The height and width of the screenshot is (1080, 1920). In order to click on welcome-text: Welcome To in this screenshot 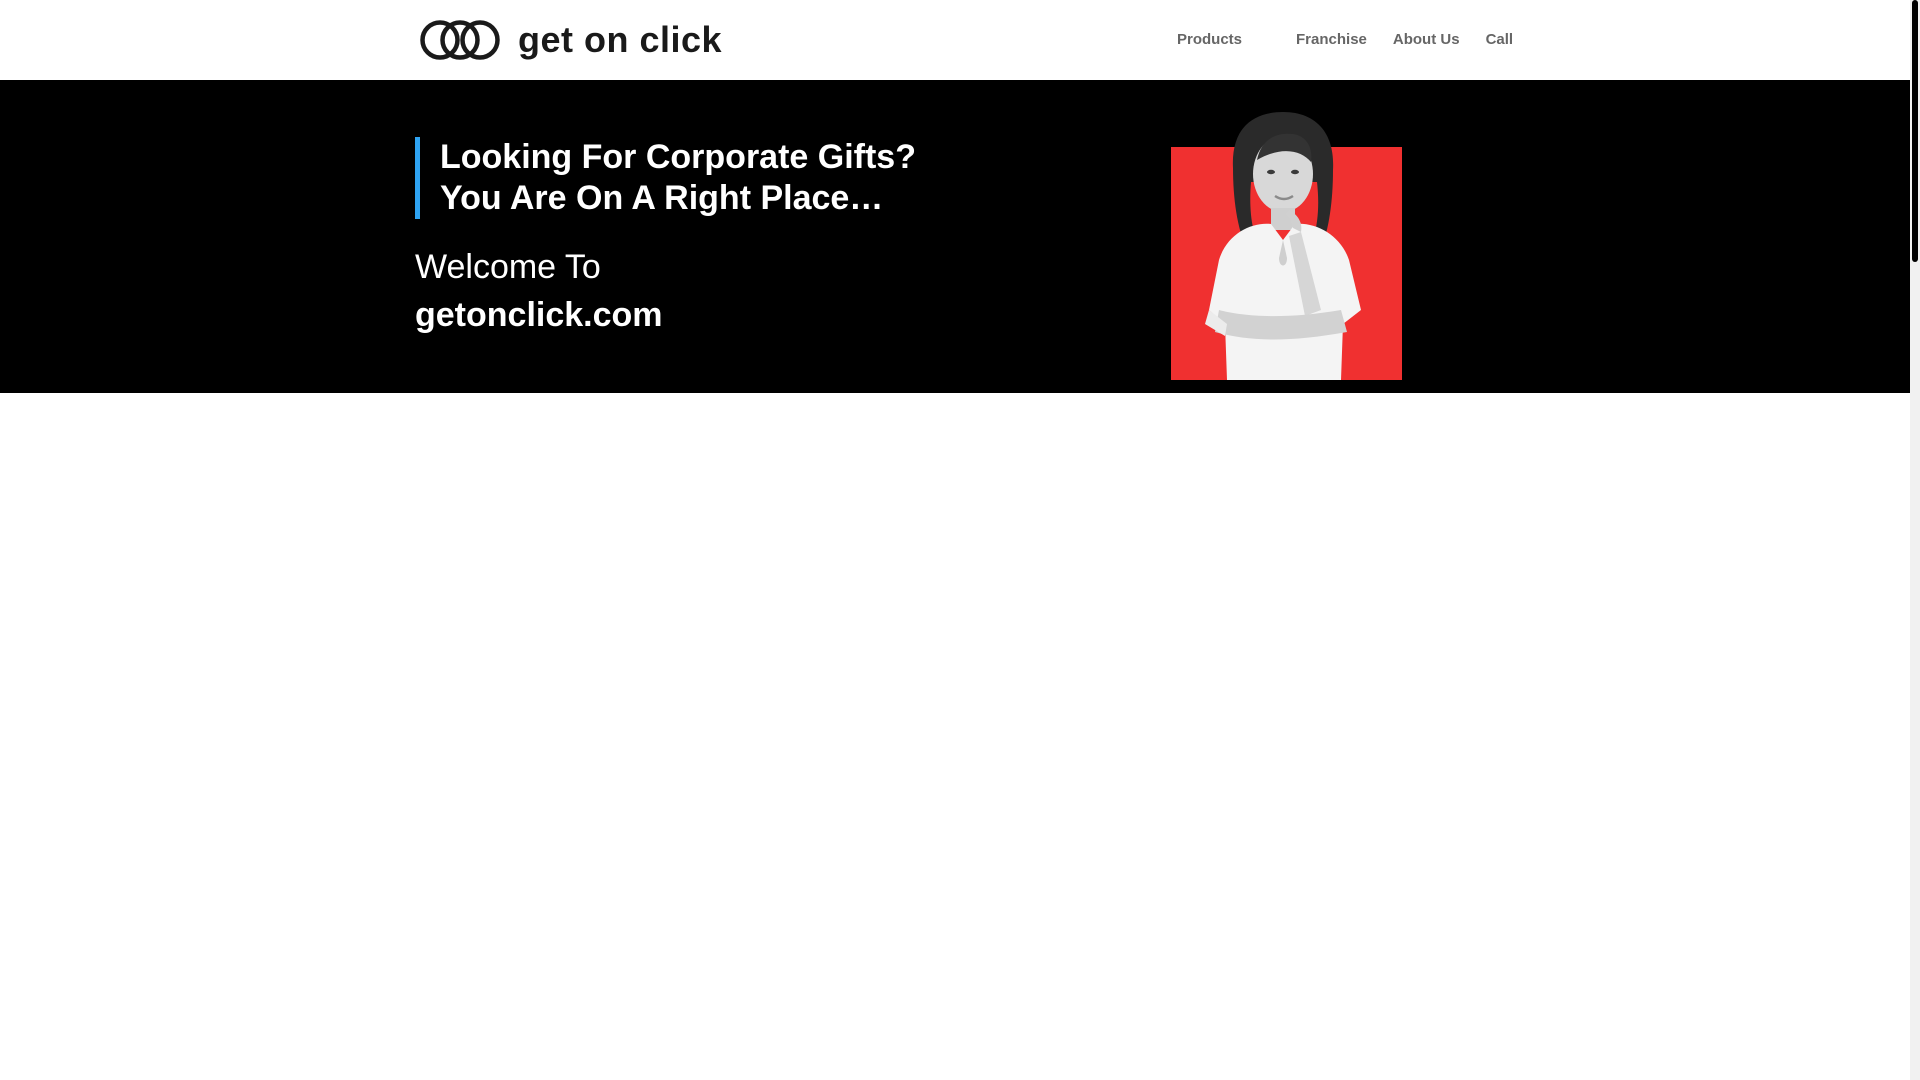, I will do `click(508, 267)`.